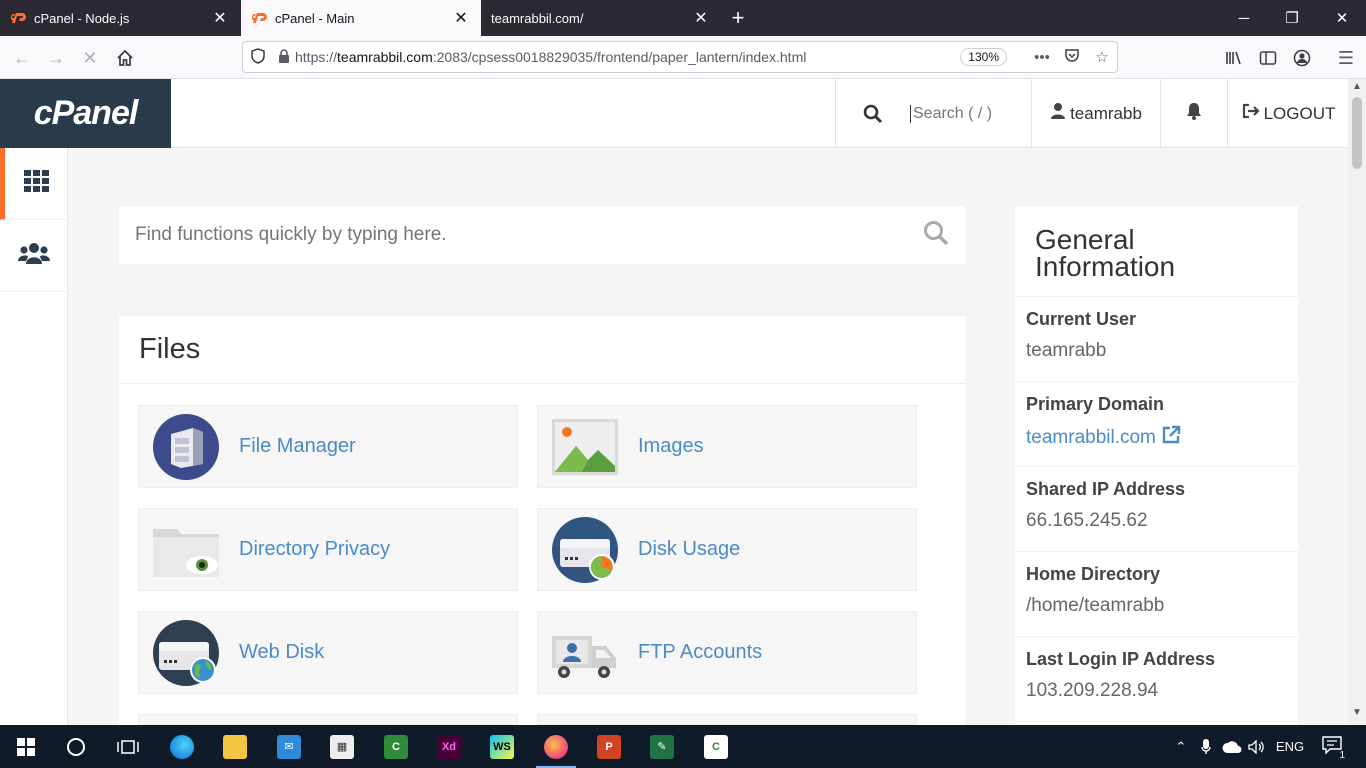 This screenshot has width=1366, height=768. I want to click on taskbar-store: ▦, so click(342, 746).